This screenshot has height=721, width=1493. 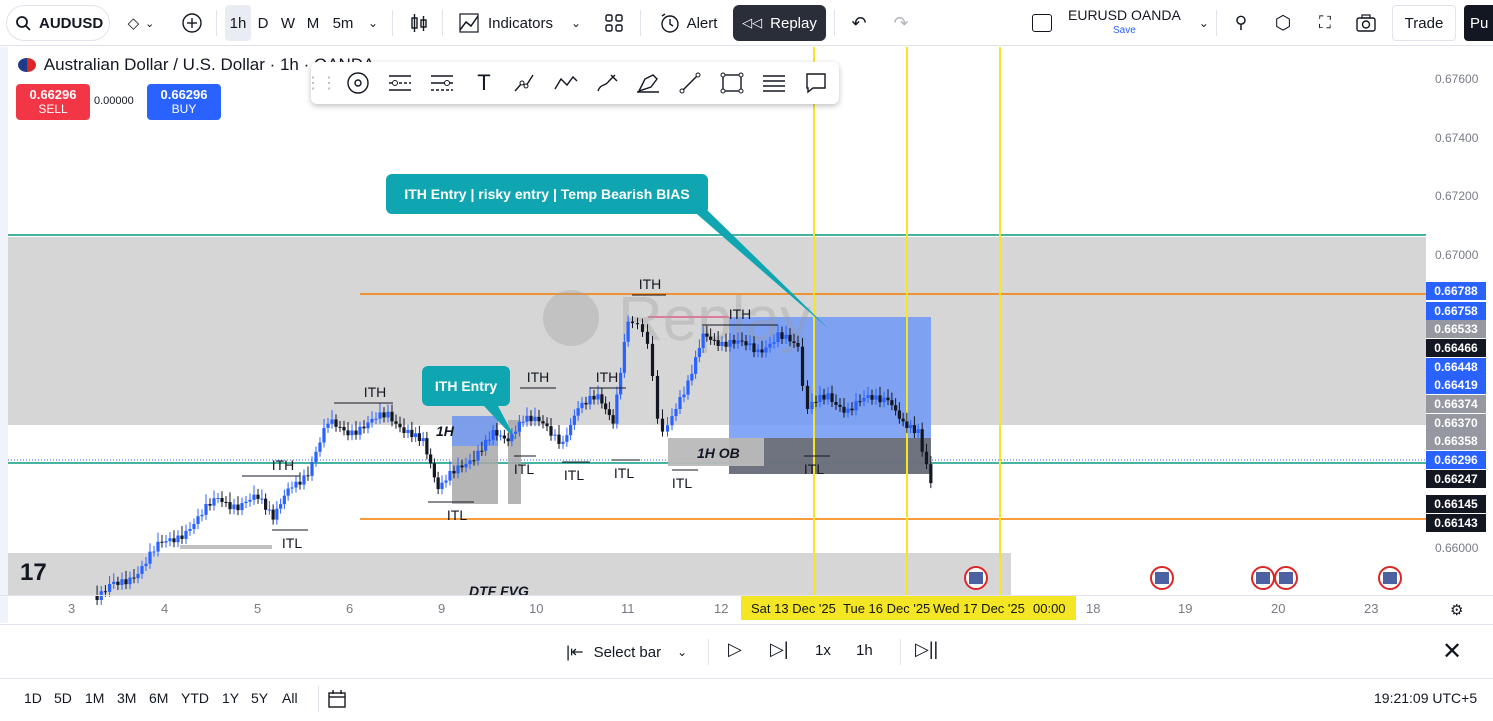 What do you see at coordinates (648, 83) in the screenshot?
I see `highlighter-tool` at bounding box center [648, 83].